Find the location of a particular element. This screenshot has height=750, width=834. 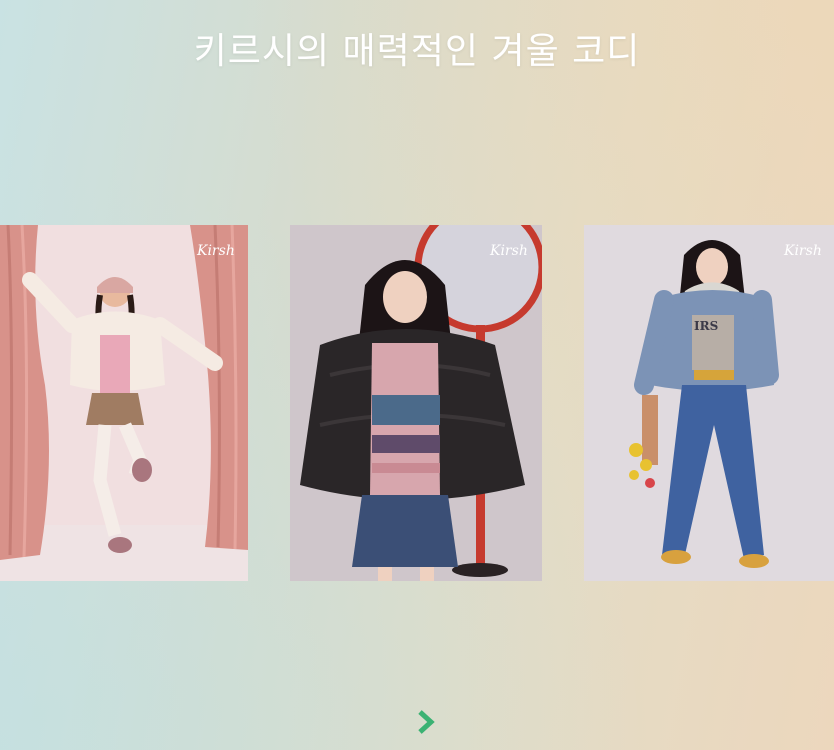

next-slide-button is located at coordinates (426, 722).